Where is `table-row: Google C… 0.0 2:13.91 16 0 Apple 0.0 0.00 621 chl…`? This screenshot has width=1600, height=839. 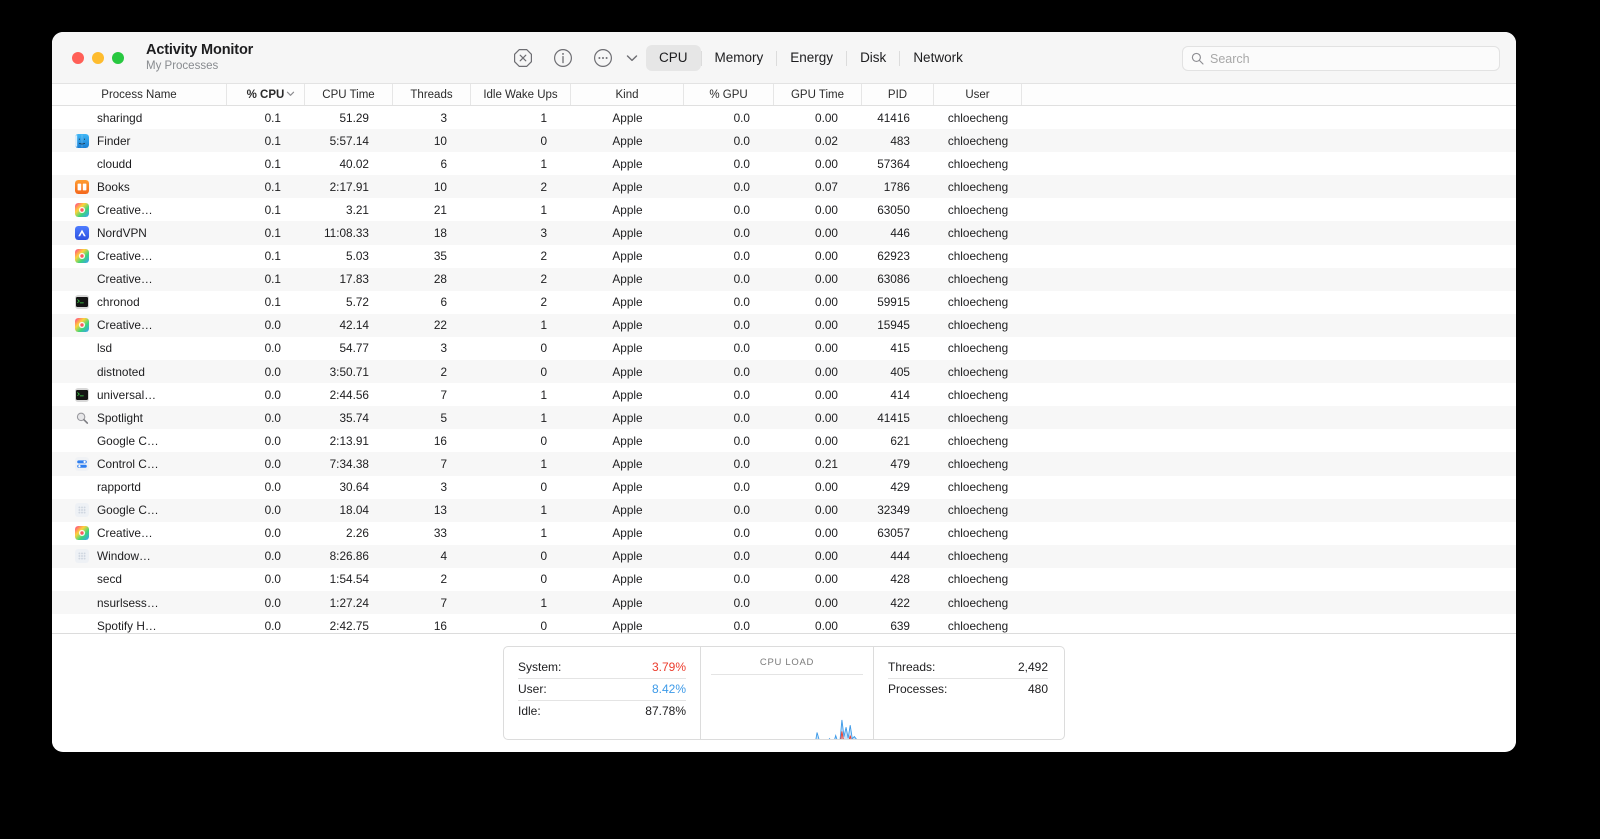 table-row: Google C… 0.0 2:13.91 16 0 Apple 0.0 0.00 621 chl… is located at coordinates (784, 440).